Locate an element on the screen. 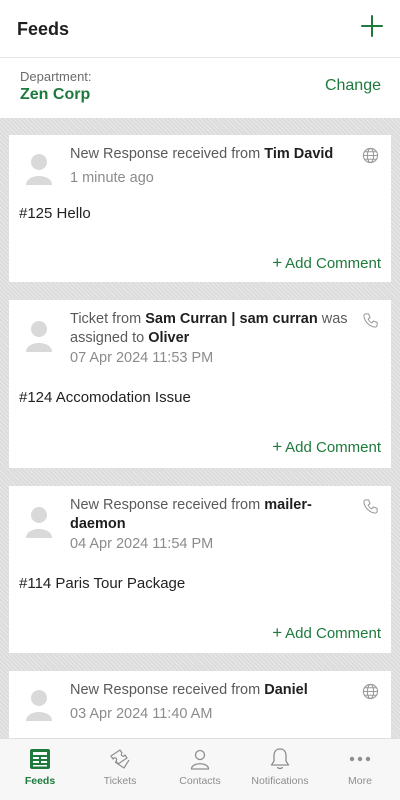  feed-subject: #114 Paris Tour Package is located at coordinates (102, 583).